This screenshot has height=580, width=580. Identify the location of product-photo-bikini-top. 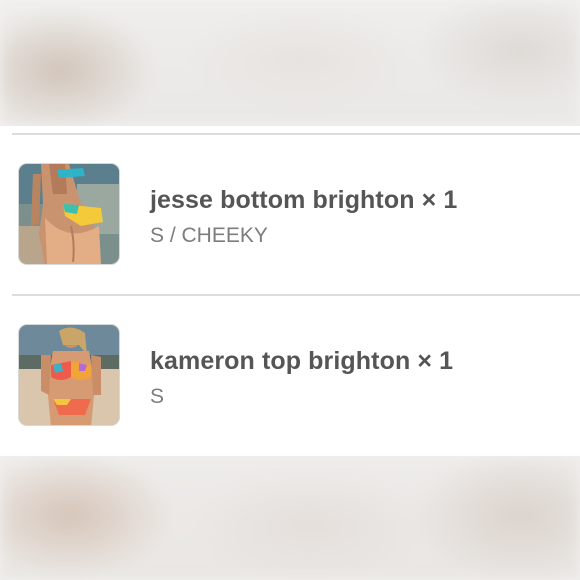
(69, 375).